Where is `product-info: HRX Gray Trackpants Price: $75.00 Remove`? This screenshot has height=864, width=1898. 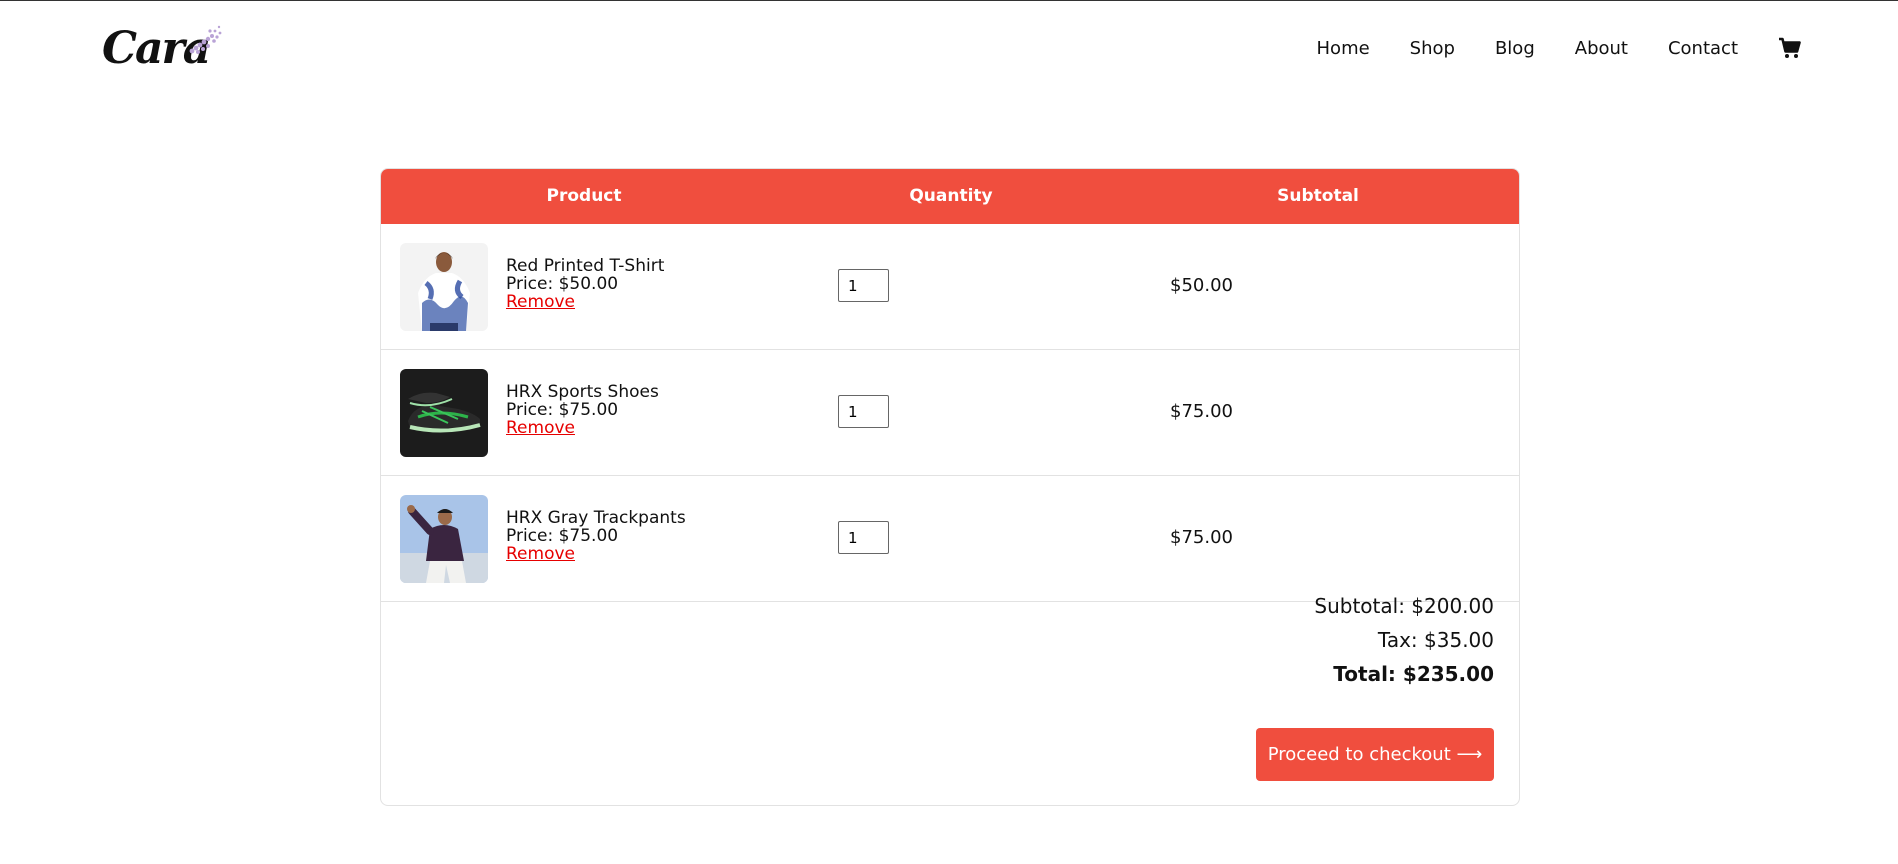
product-info: HRX Gray Trackpants Price: $75.00 Remove is located at coordinates (596, 536).